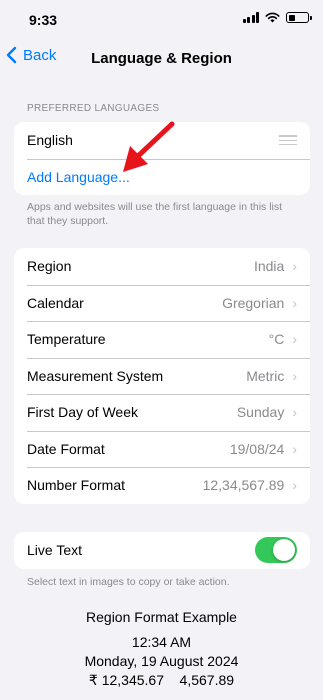  What do you see at coordinates (272, 17) in the screenshot?
I see `wifi-icon` at bounding box center [272, 17].